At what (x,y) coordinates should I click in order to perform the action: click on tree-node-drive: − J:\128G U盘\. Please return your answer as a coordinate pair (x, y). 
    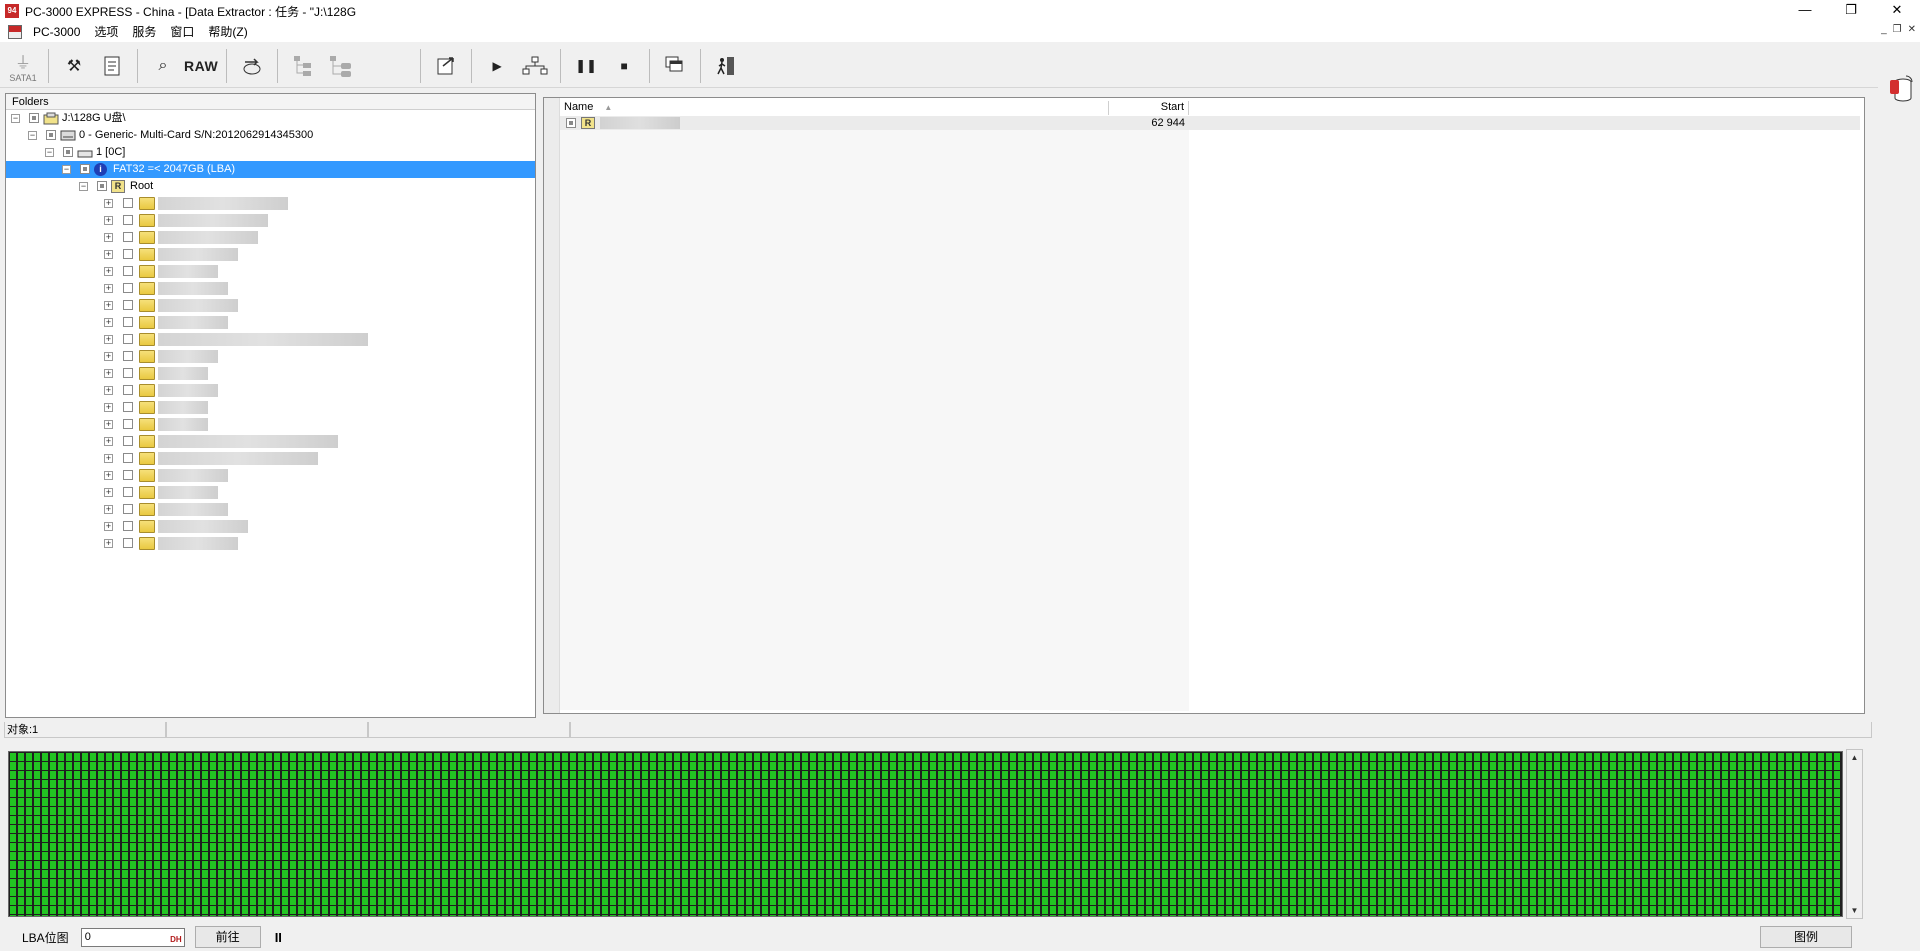
    Looking at the image, I should click on (270, 118).